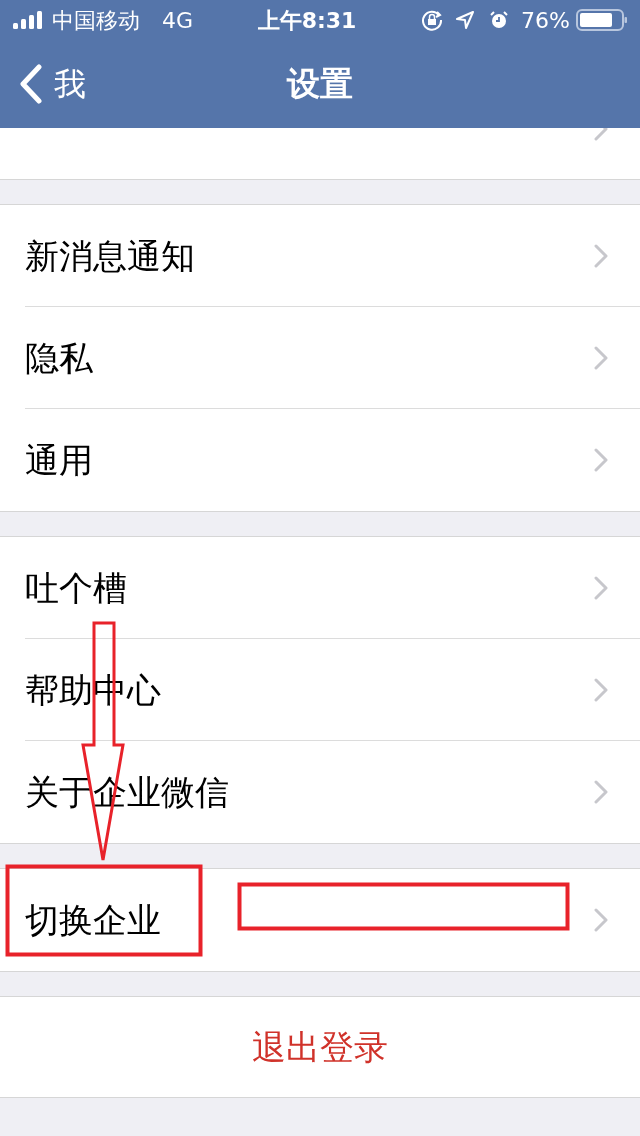 The width and height of the screenshot is (640, 1136). What do you see at coordinates (178, 20) in the screenshot?
I see `network-text: 4G` at bounding box center [178, 20].